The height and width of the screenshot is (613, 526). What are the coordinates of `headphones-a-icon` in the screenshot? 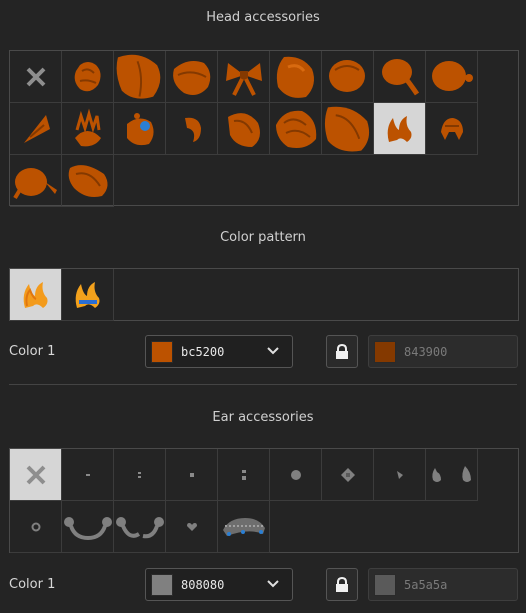 It's located at (87, 528).